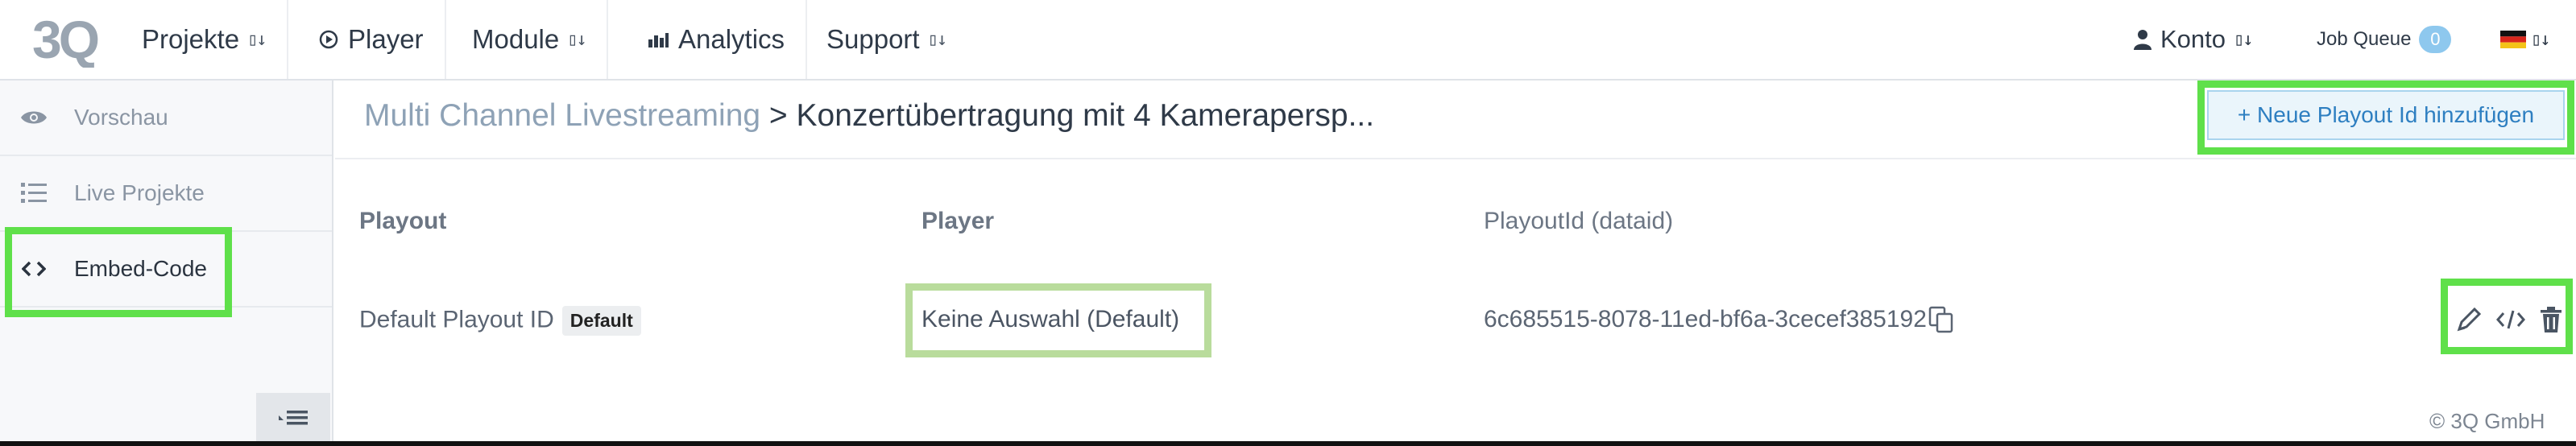 The image size is (2576, 446). Describe the element at coordinates (2487, 421) in the screenshot. I see `footer-copyright: © 3Q GmbH` at that location.